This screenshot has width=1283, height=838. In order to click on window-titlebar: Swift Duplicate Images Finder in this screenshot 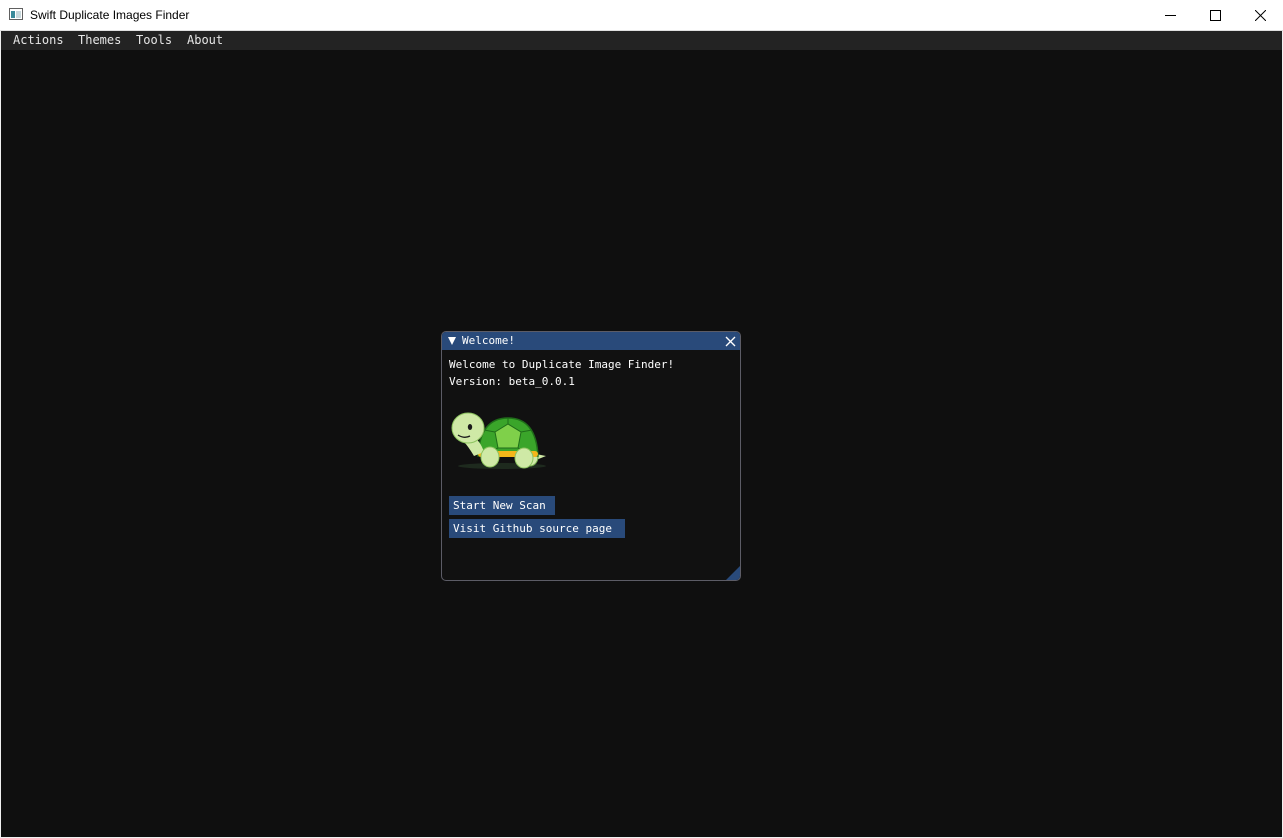, I will do `click(641, 15)`.